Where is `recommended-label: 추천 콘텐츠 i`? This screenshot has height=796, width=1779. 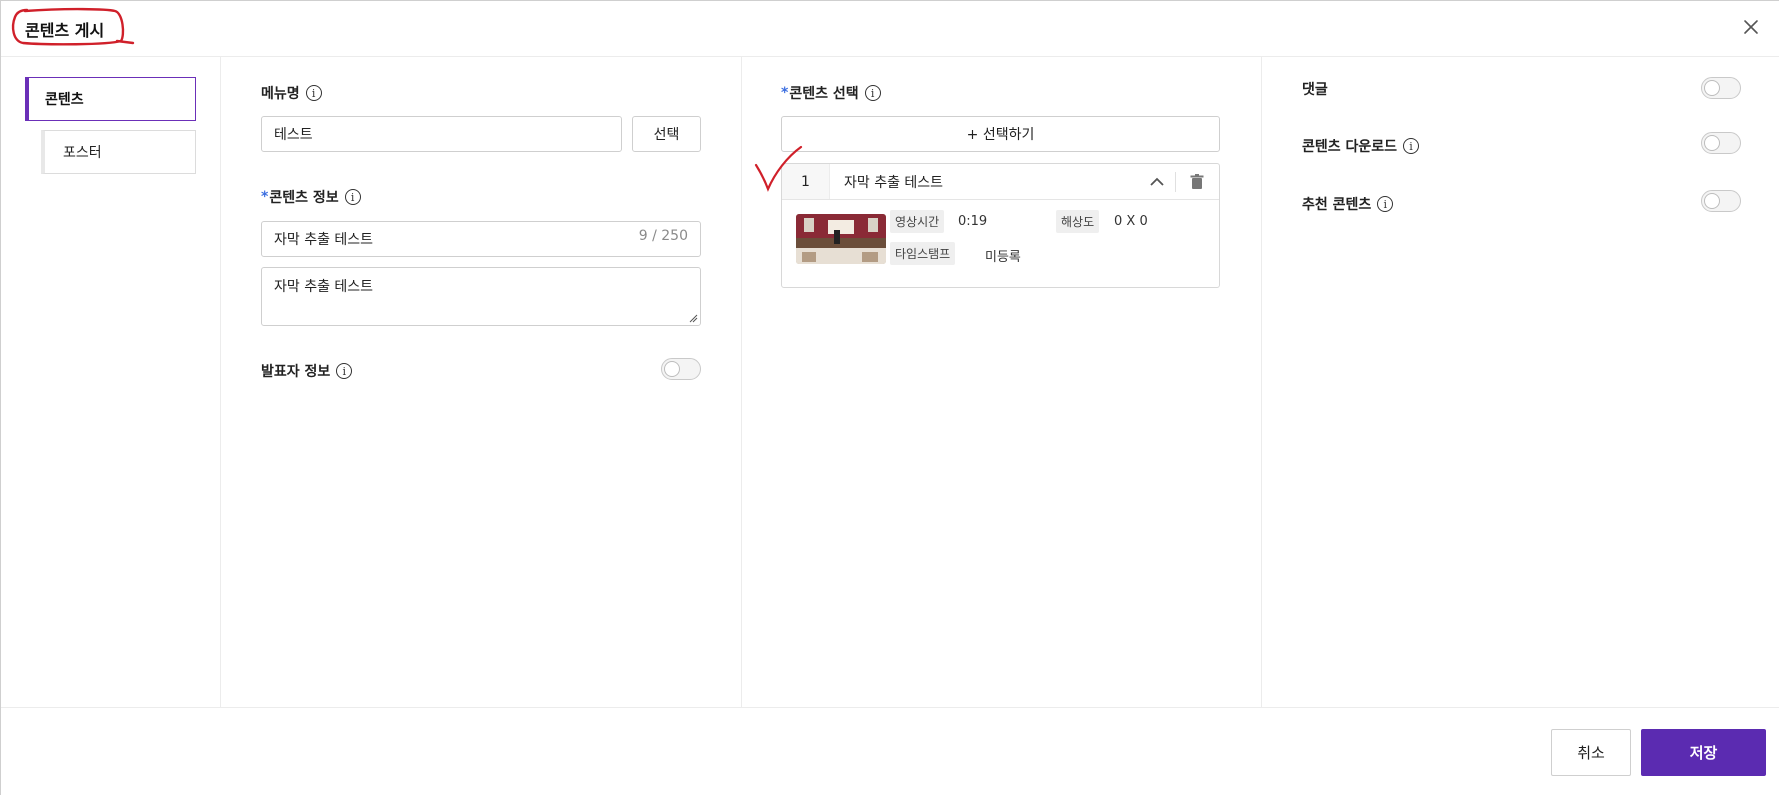 recommended-label: 추천 콘텐츠 i is located at coordinates (1348, 204).